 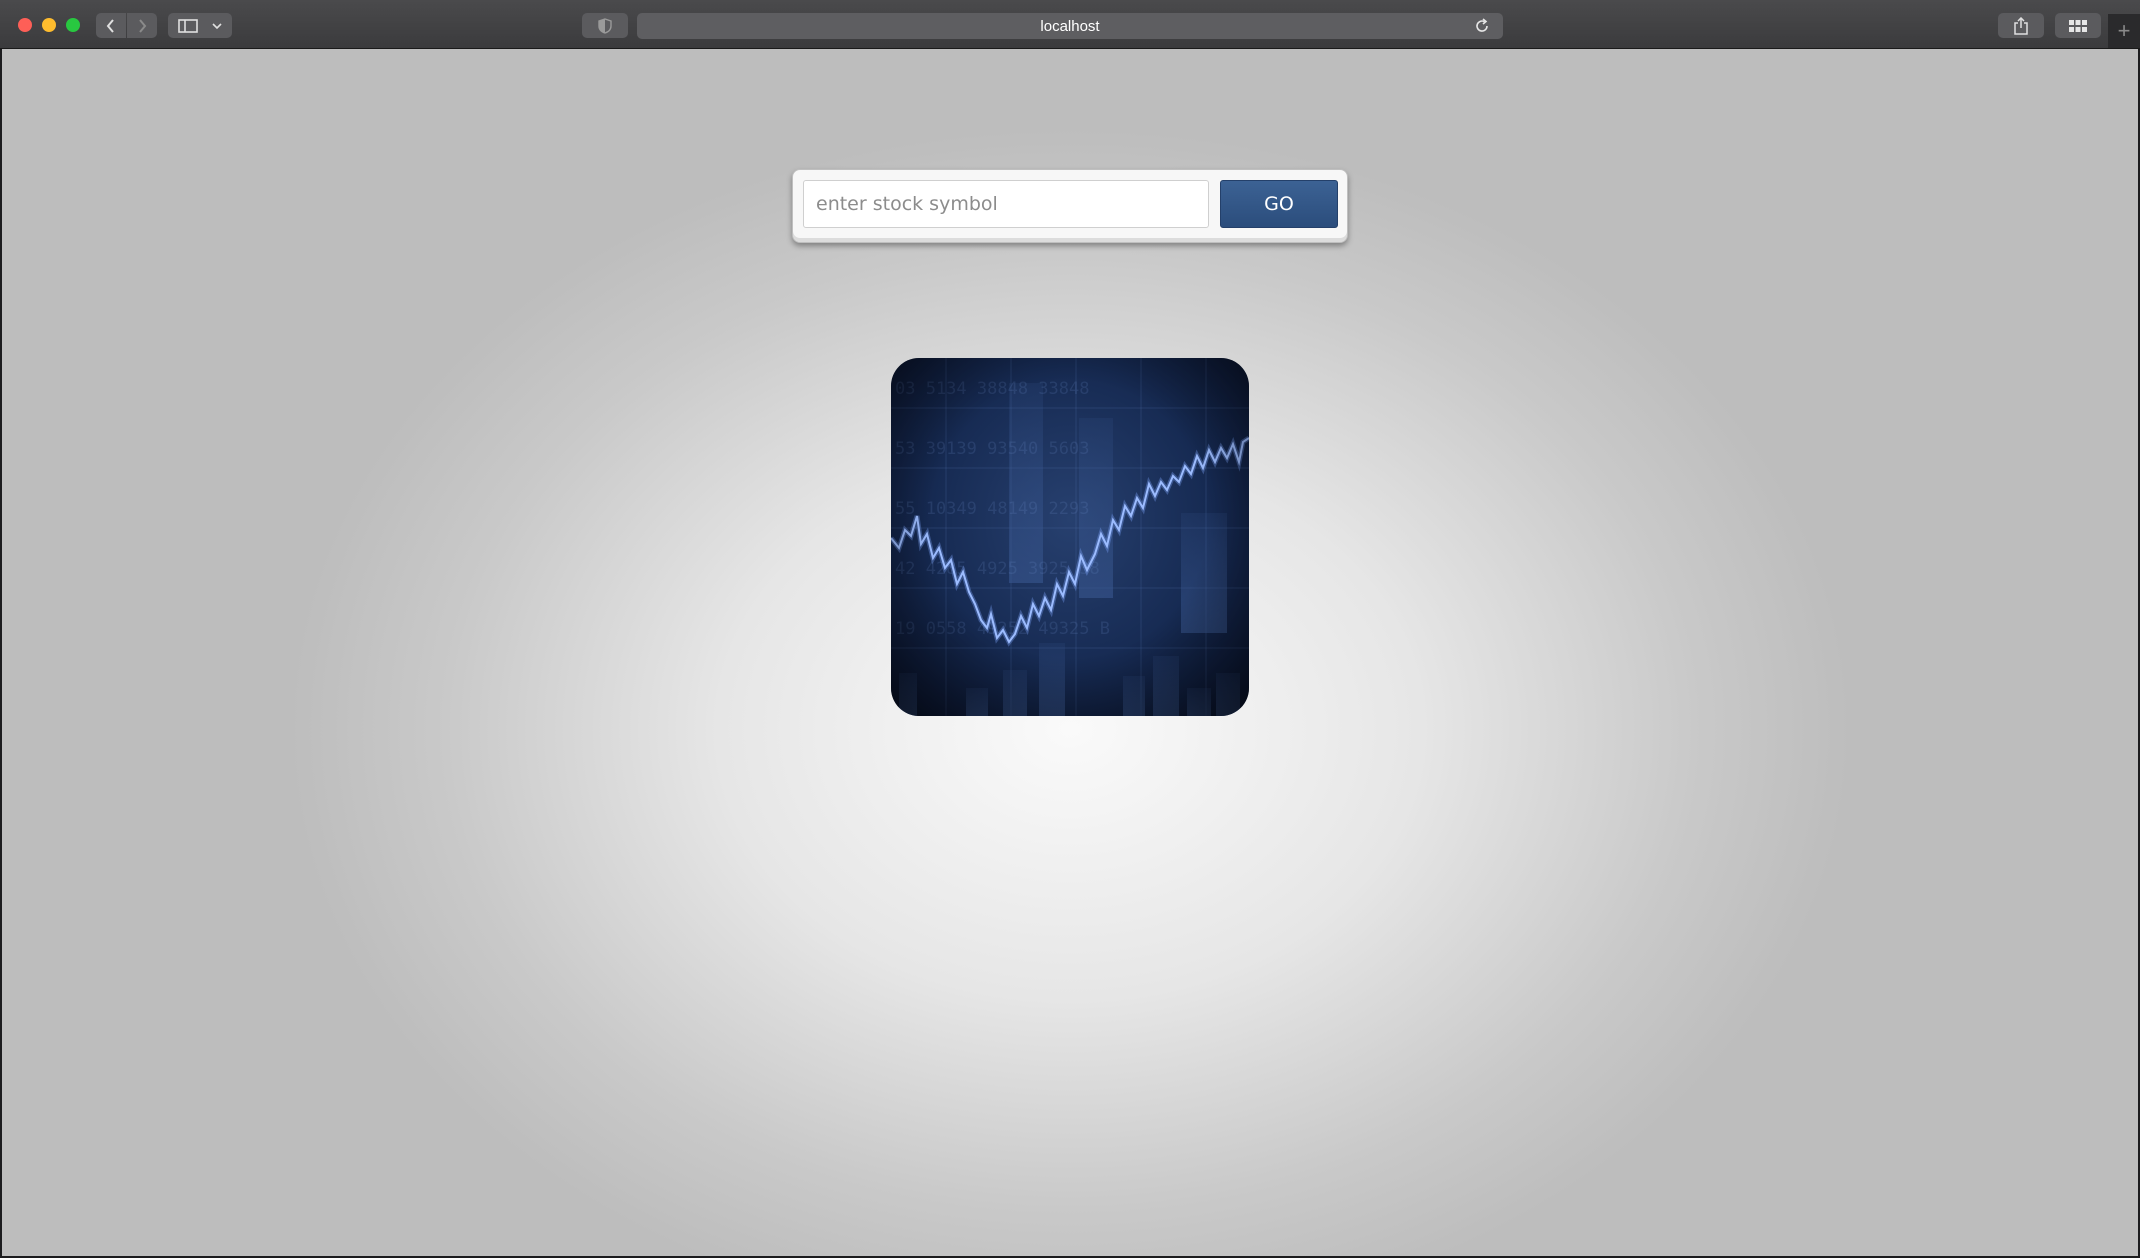 What do you see at coordinates (25, 25) in the screenshot?
I see `close-window-button` at bounding box center [25, 25].